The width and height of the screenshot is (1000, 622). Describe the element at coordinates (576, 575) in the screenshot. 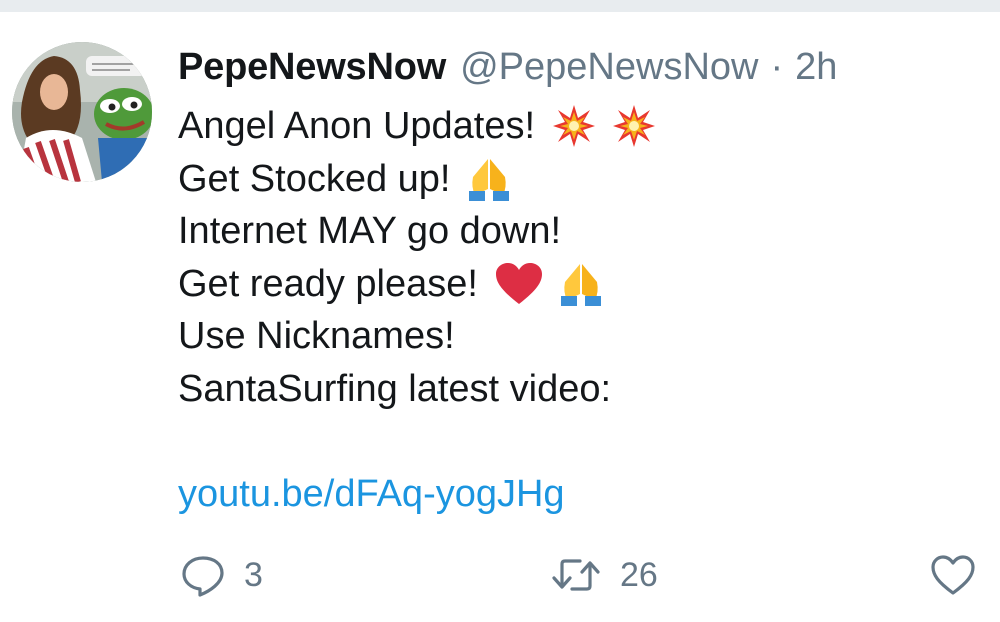

I see `retweet-icon` at that location.